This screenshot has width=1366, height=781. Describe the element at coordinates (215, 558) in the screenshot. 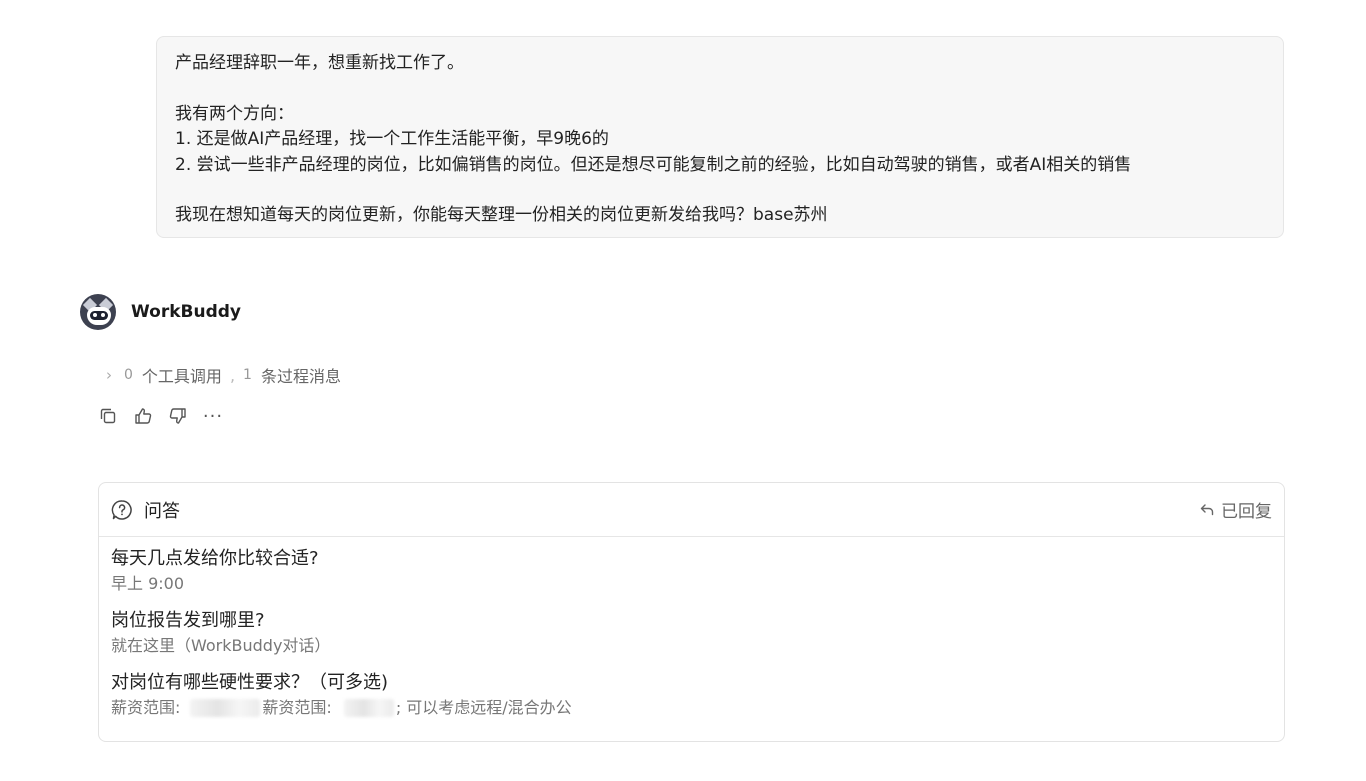

I see `qa-question: 每天几点发给你比较合适?` at that location.